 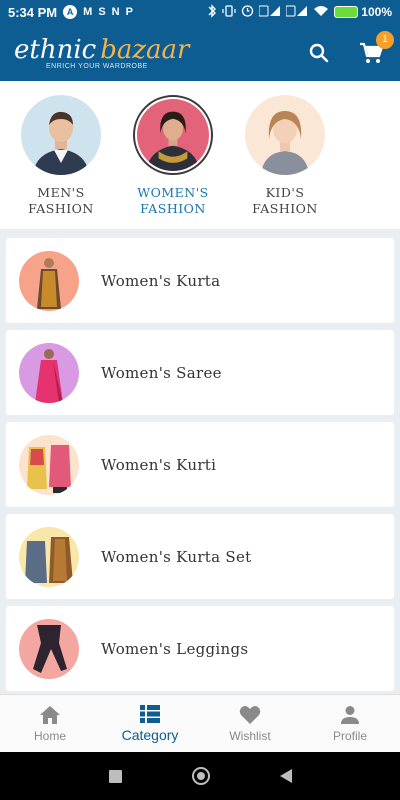 What do you see at coordinates (102, 12) in the screenshot?
I see `status-notification-icon: S` at bounding box center [102, 12].